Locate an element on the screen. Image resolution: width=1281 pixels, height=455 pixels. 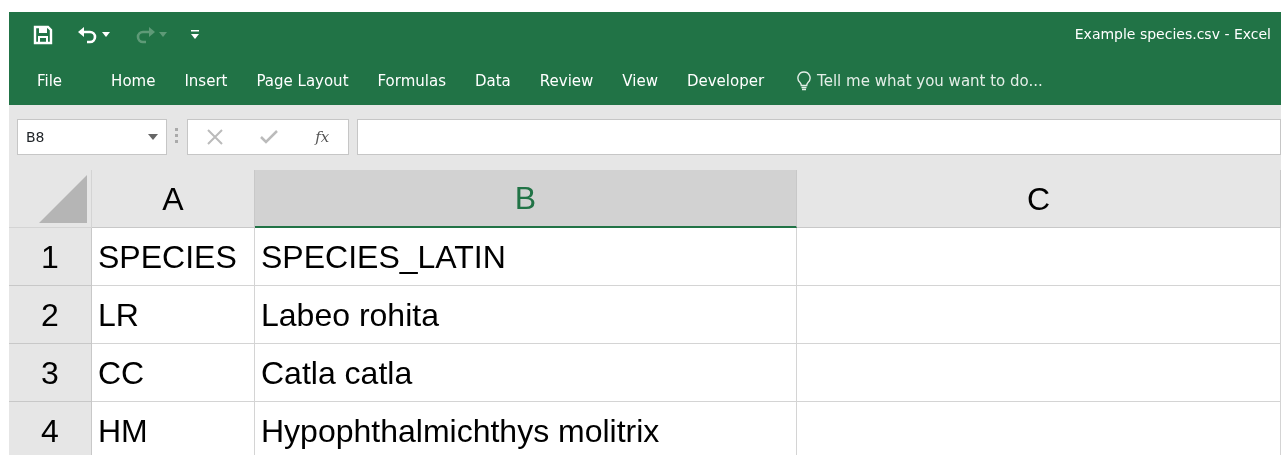
row-header: 4 is located at coordinates (50, 428).